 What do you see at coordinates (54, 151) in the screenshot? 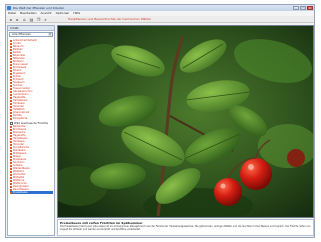
I see `sidebar-scrollbar` at bounding box center [54, 151].